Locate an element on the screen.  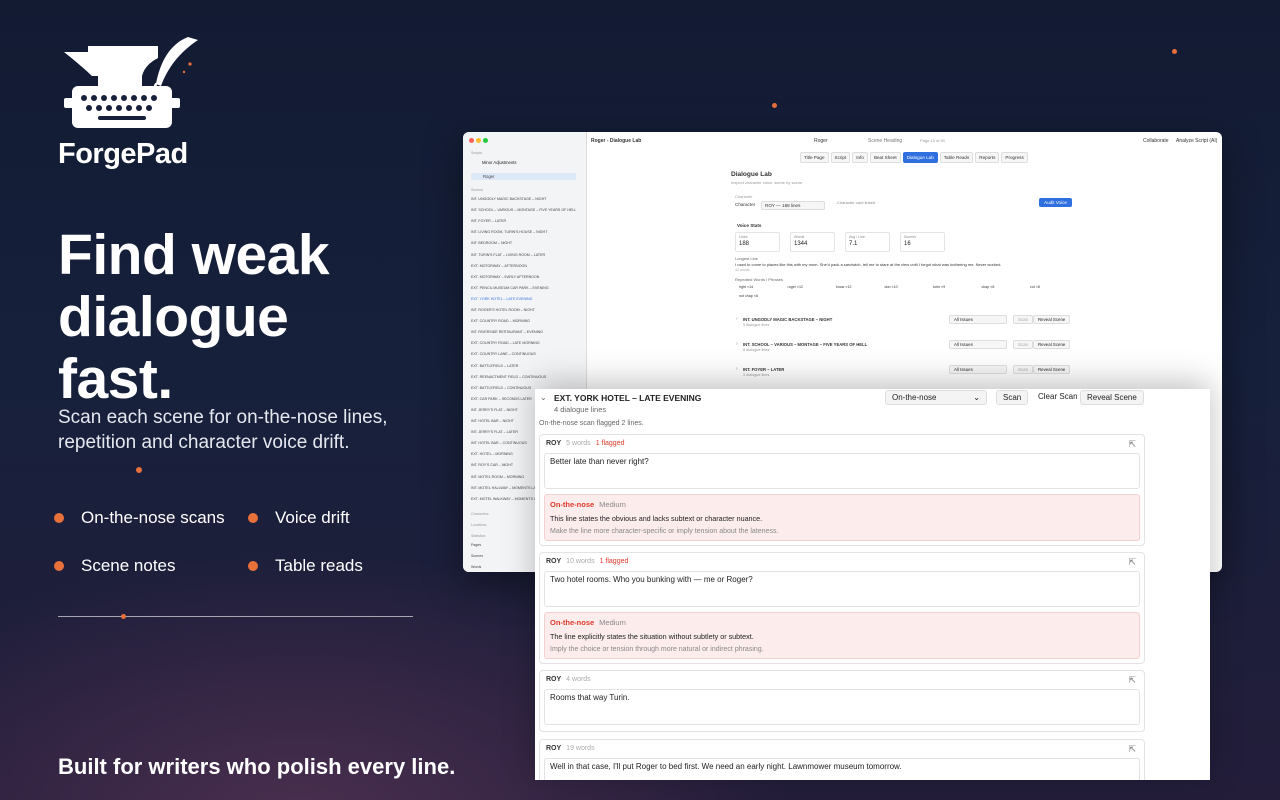
close-window-button is located at coordinates (471, 140).